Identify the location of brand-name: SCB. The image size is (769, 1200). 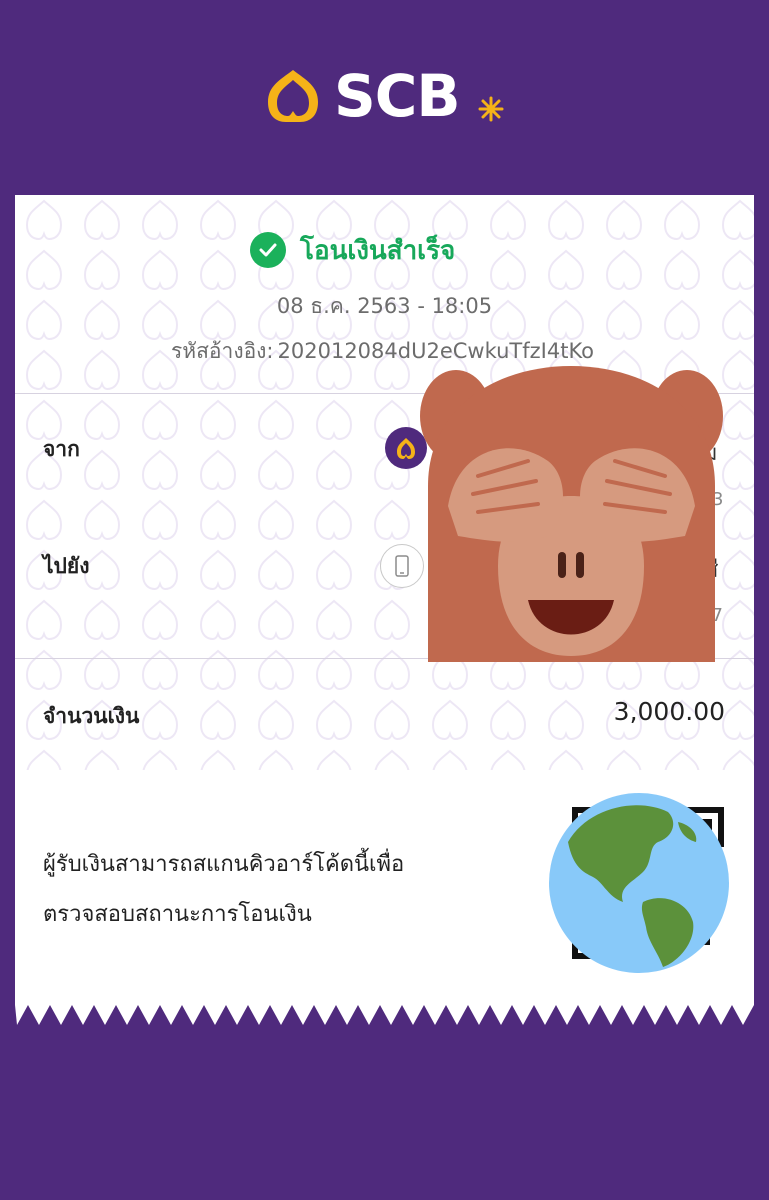
(397, 96).